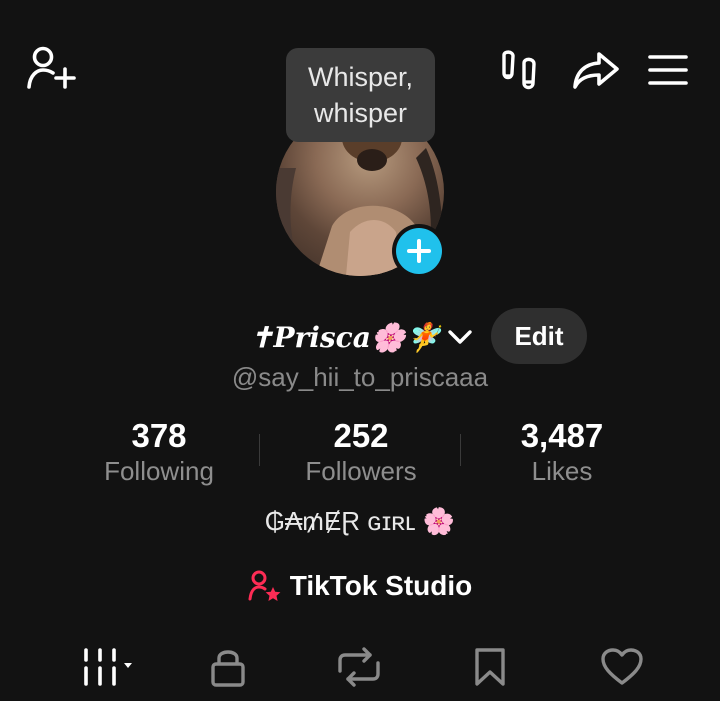  I want to click on bookmark-icon, so click(490, 667).